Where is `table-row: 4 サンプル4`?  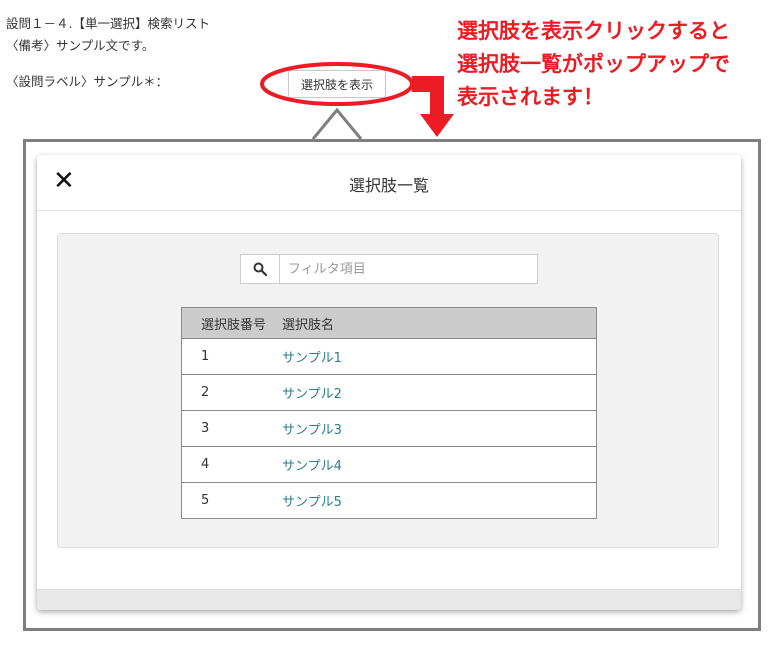 table-row: 4 サンプル4 is located at coordinates (389, 464).